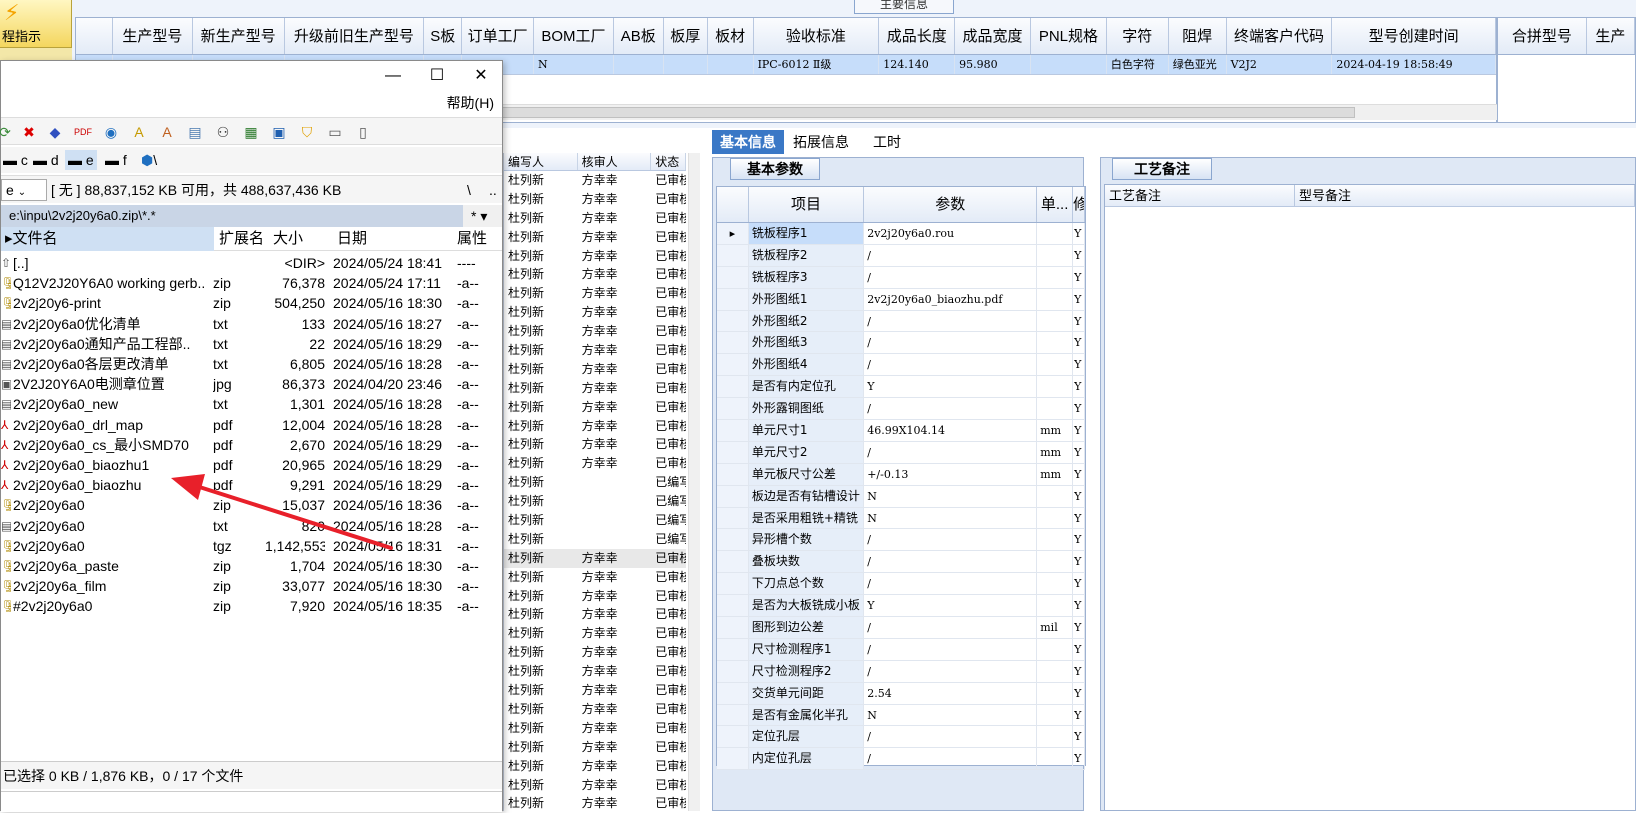 This screenshot has width=1636, height=813. What do you see at coordinates (251, 505) in the screenshot?
I see `file-row: 🗜 2v2j20y6a0 zip 15,037 2024/05/16 18:36 -a--` at bounding box center [251, 505].